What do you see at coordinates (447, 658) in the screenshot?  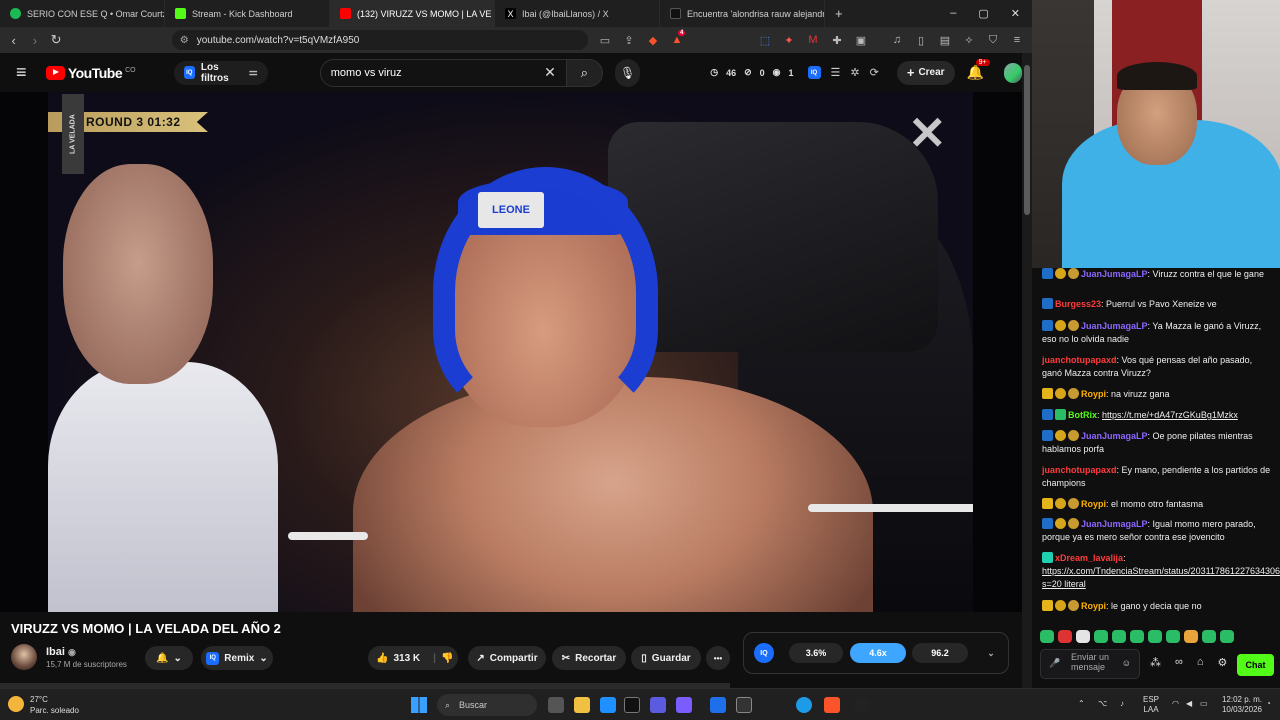 I see `thumbs-down-icon: 👎` at bounding box center [447, 658].